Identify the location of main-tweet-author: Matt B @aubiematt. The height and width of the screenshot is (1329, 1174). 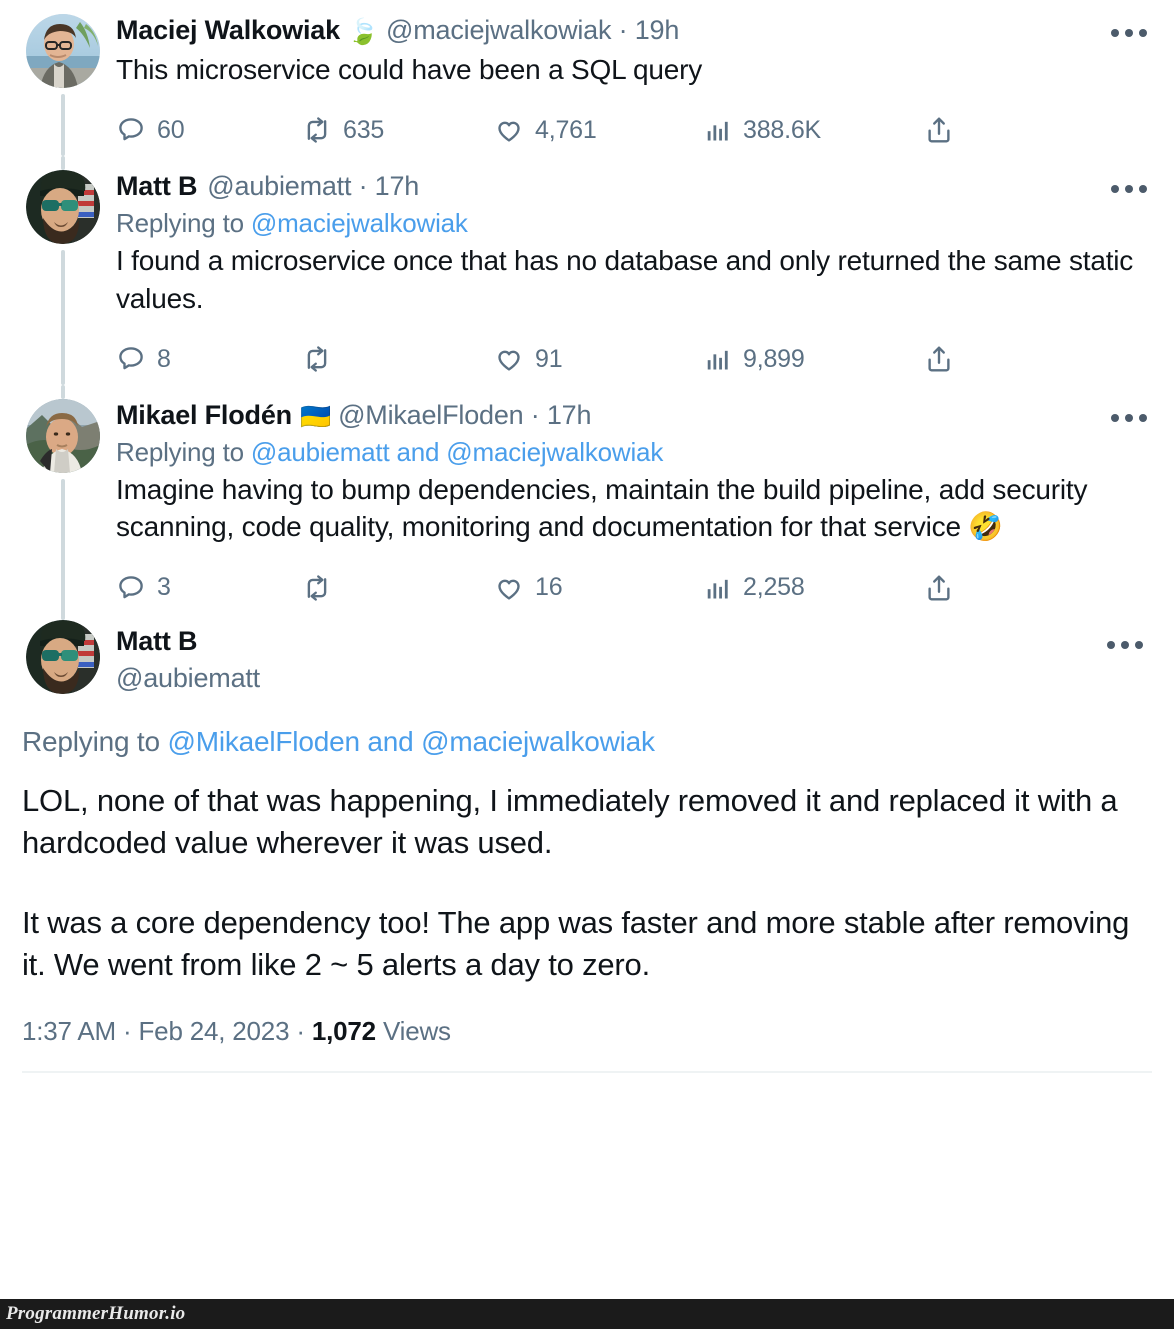
(182, 657).